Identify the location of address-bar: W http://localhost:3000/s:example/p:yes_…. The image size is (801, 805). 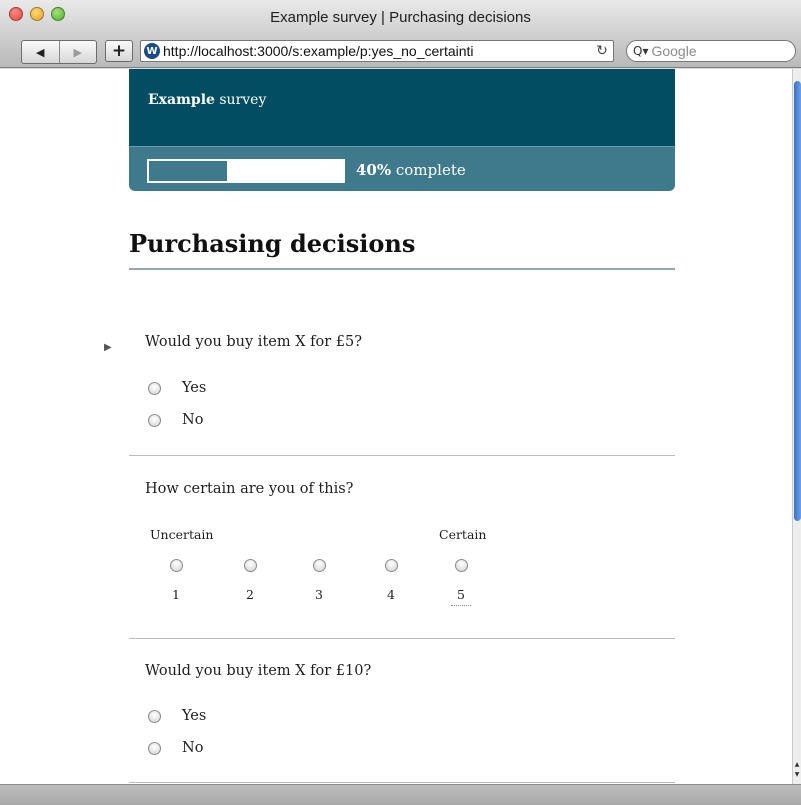
(377, 51).